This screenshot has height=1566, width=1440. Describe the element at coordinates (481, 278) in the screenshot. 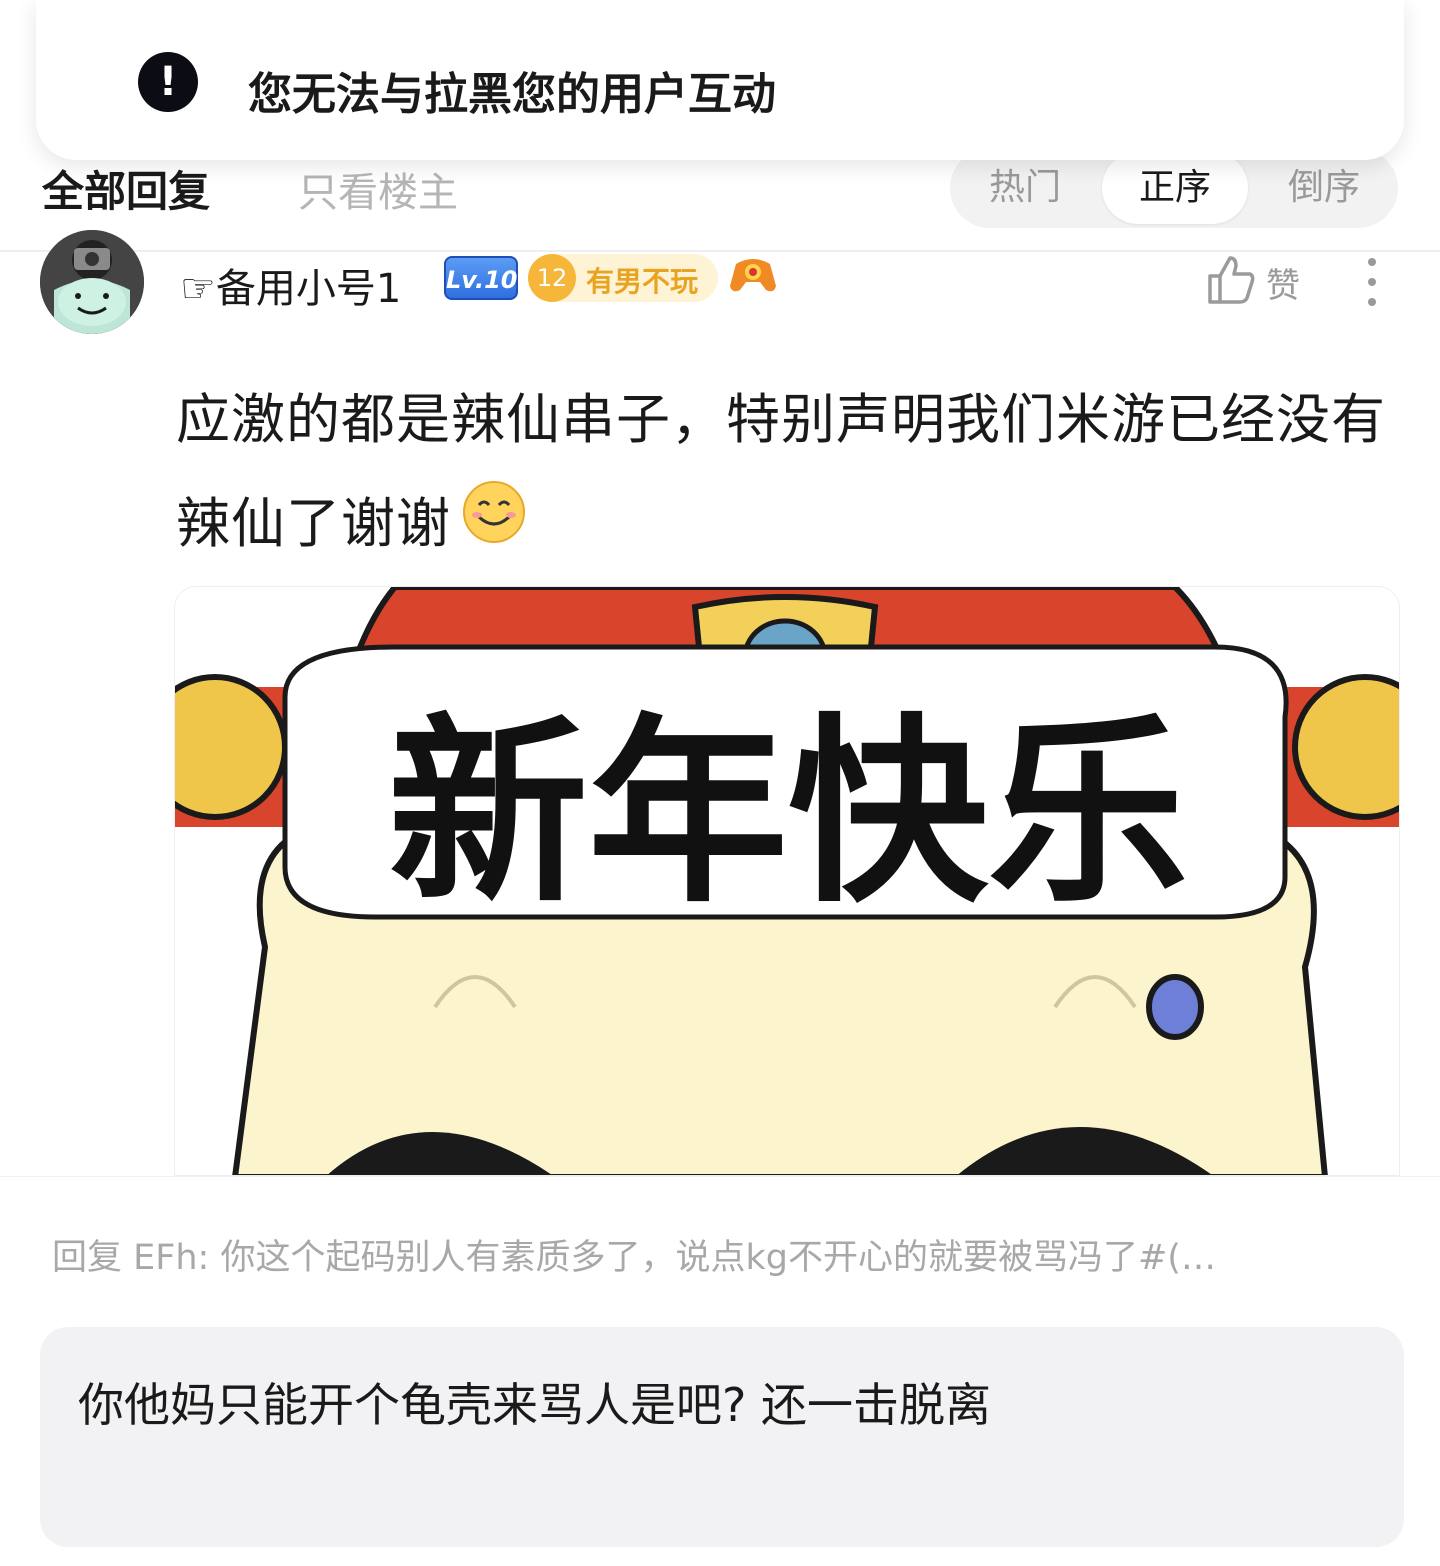

I see `level-badge: Lv.10` at that location.